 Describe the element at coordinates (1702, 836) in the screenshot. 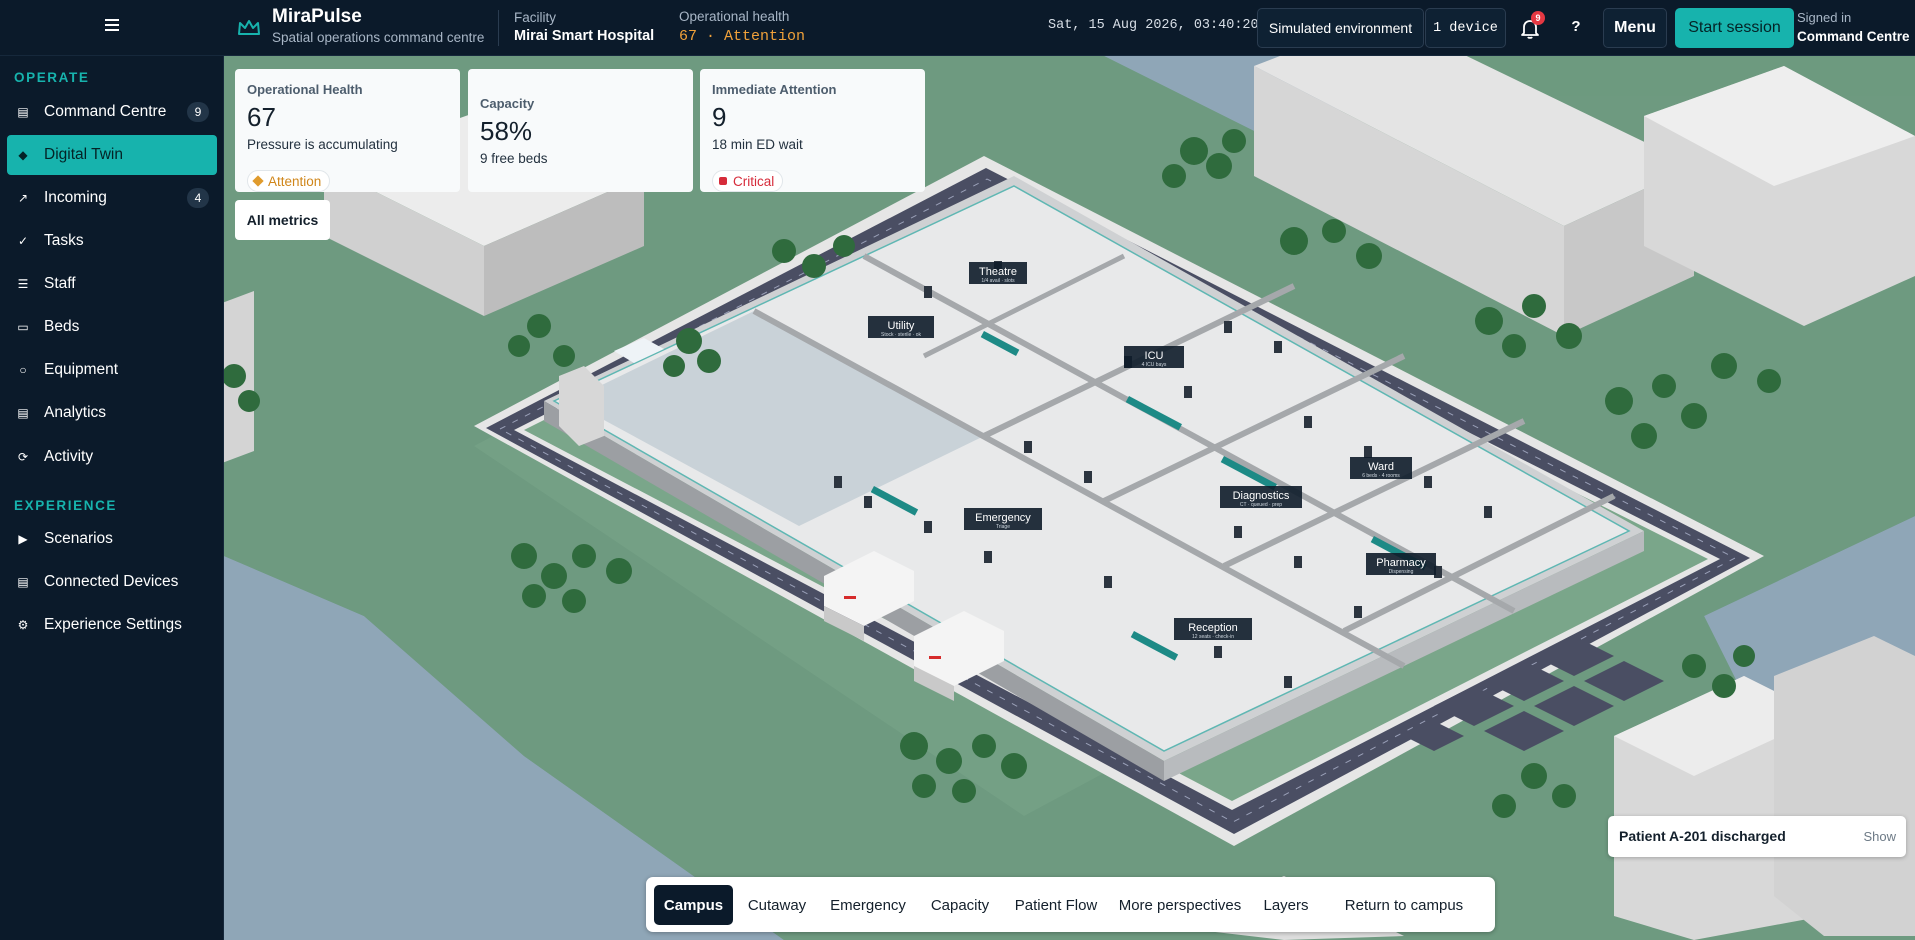

I see `toast-message: Patient A-201 discharged` at that location.